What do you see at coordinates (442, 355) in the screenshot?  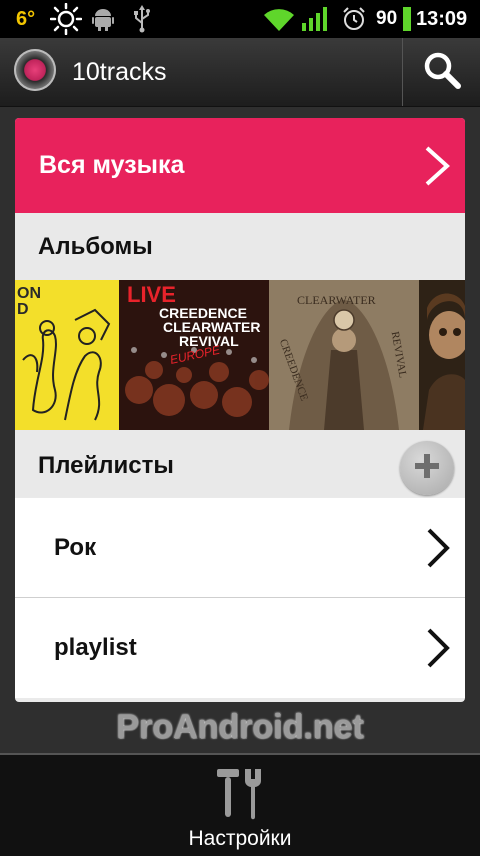 I see `album-cover` at bounding box center [442, 355].